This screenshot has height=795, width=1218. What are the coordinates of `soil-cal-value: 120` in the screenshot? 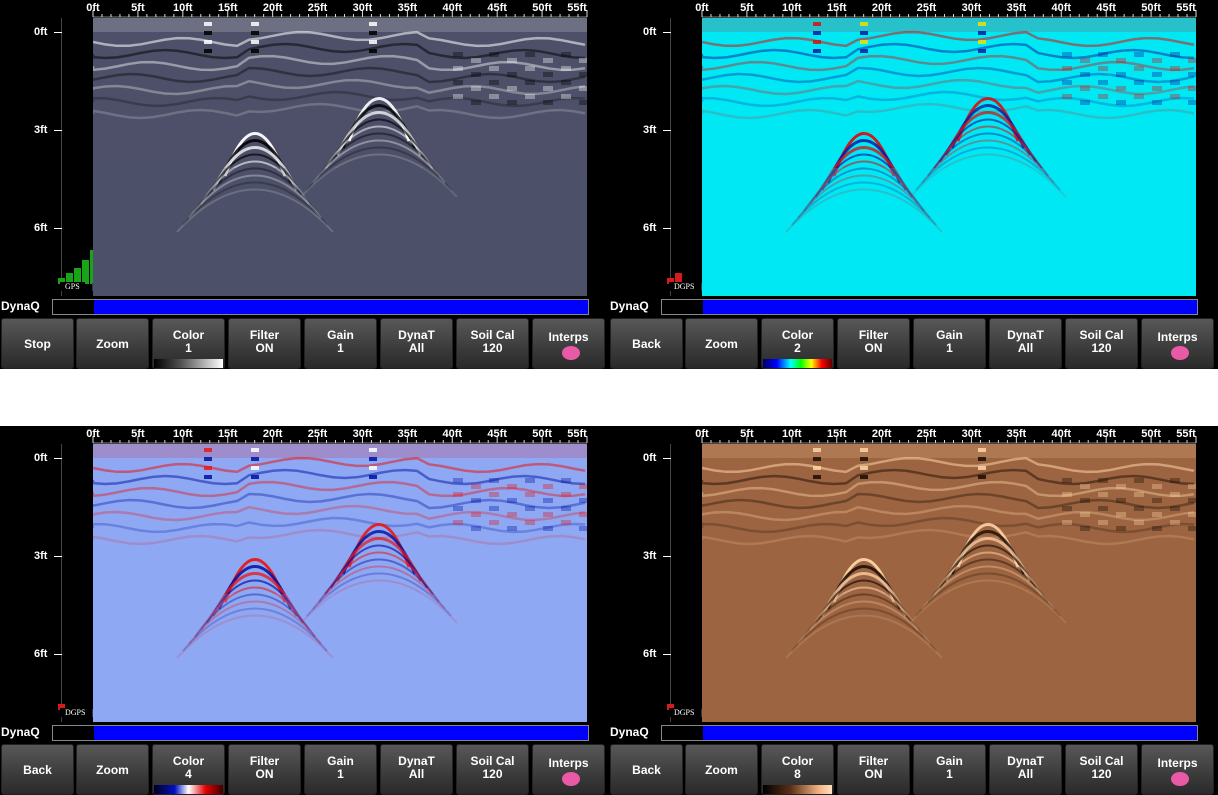 It's located at (492, 348).